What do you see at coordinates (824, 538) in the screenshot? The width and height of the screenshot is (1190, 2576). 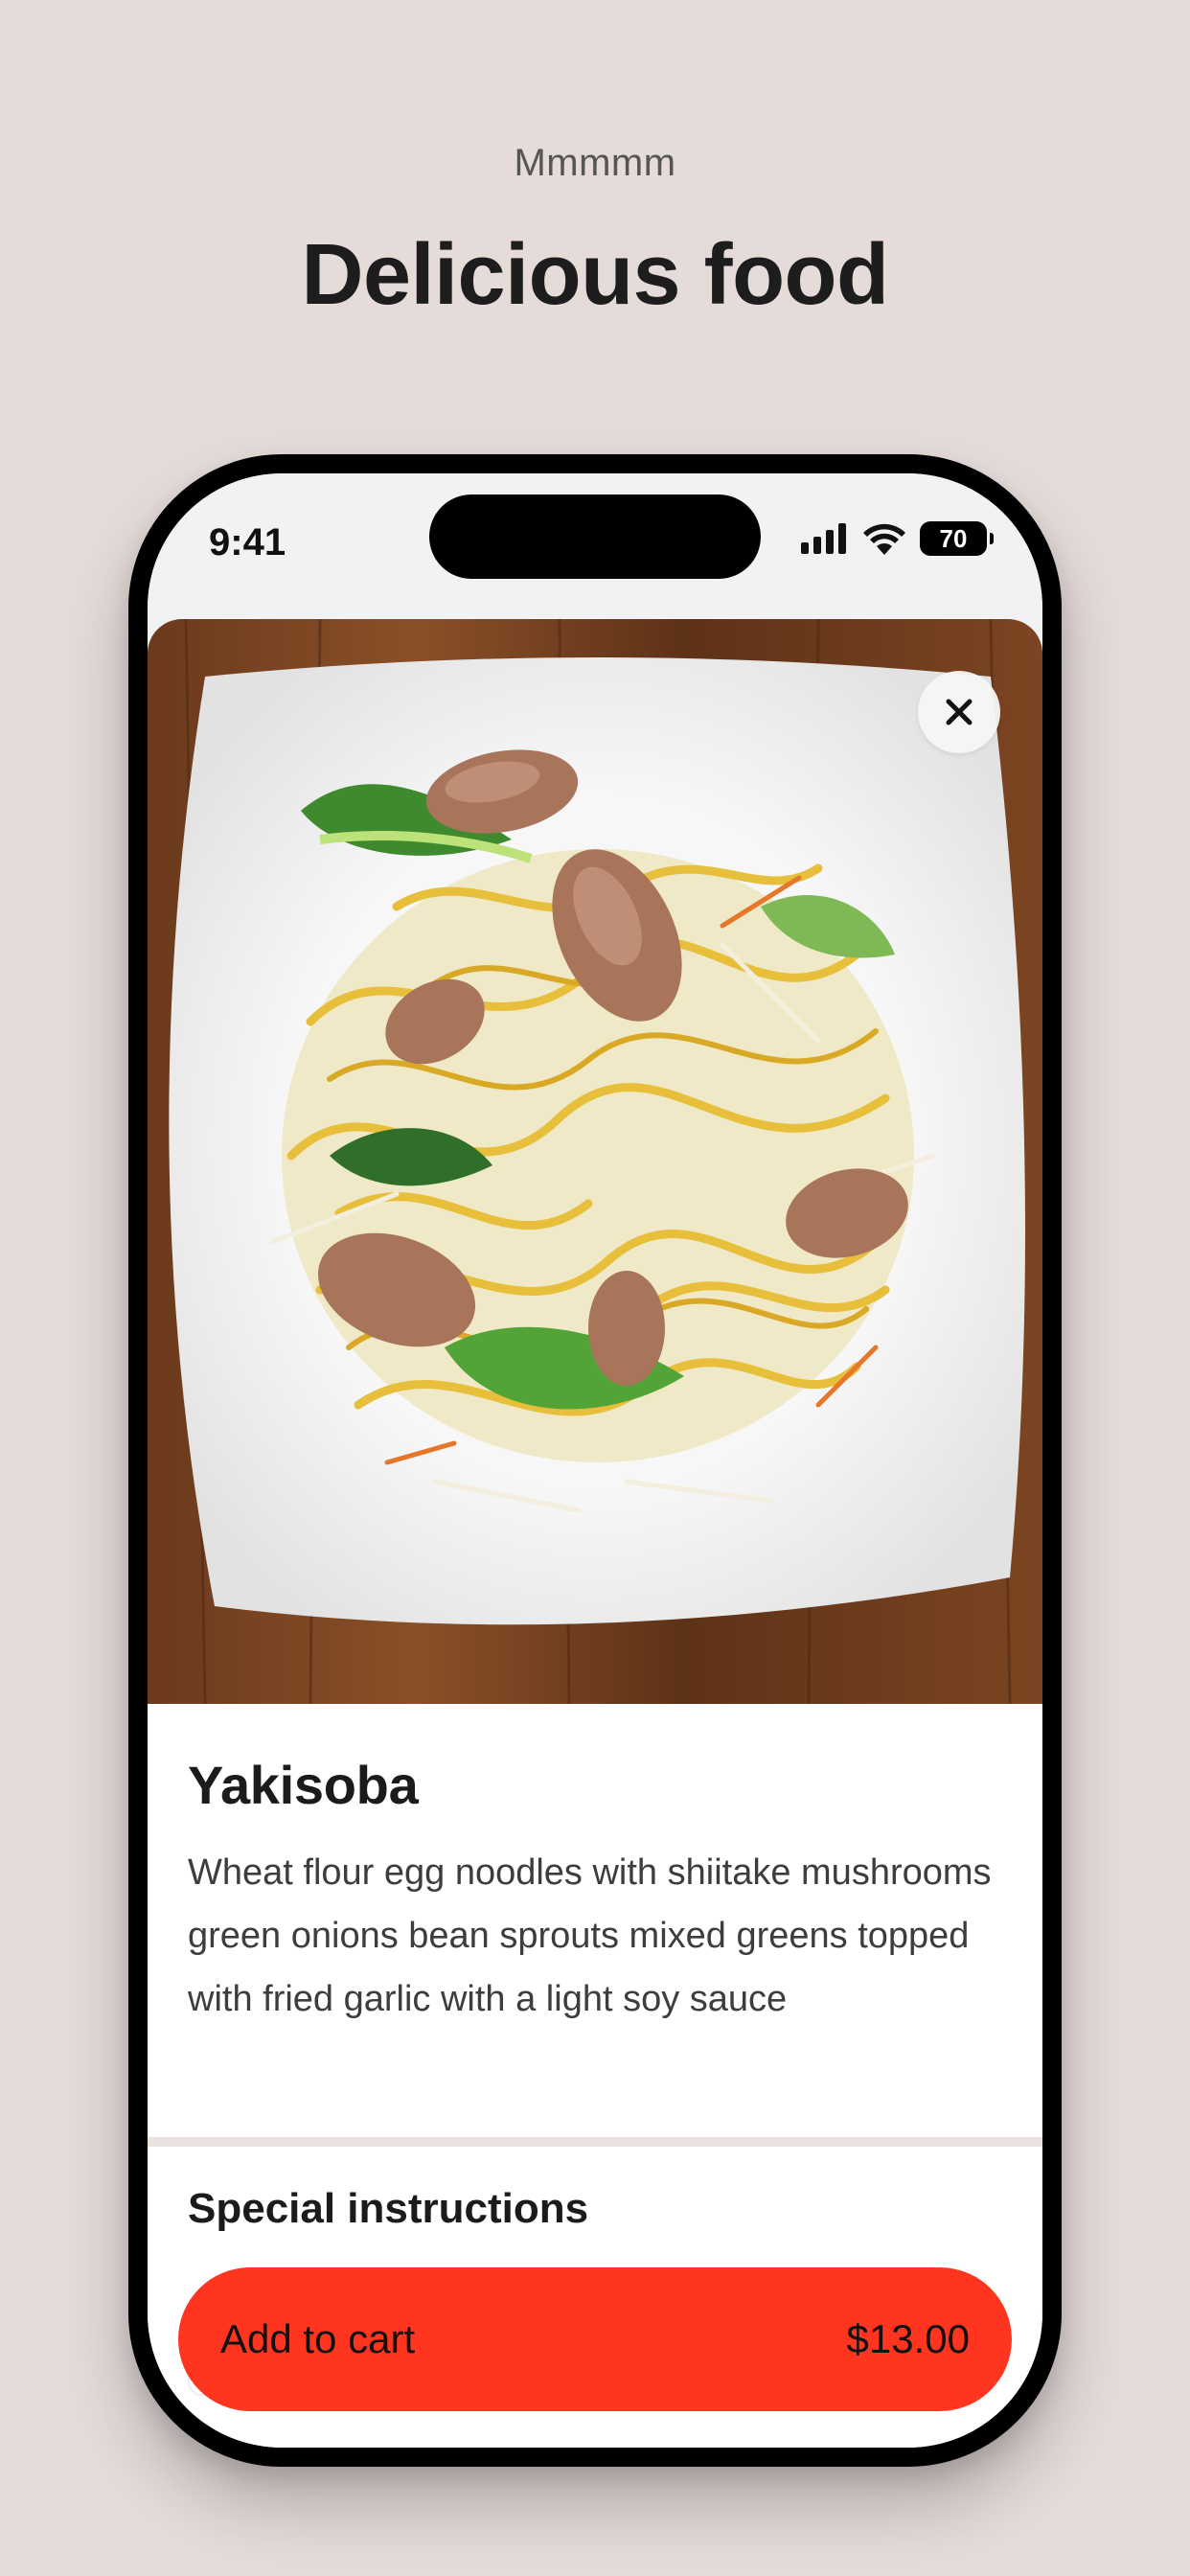 I see `cellular-signal-icon` at bounding box center [824, 538].